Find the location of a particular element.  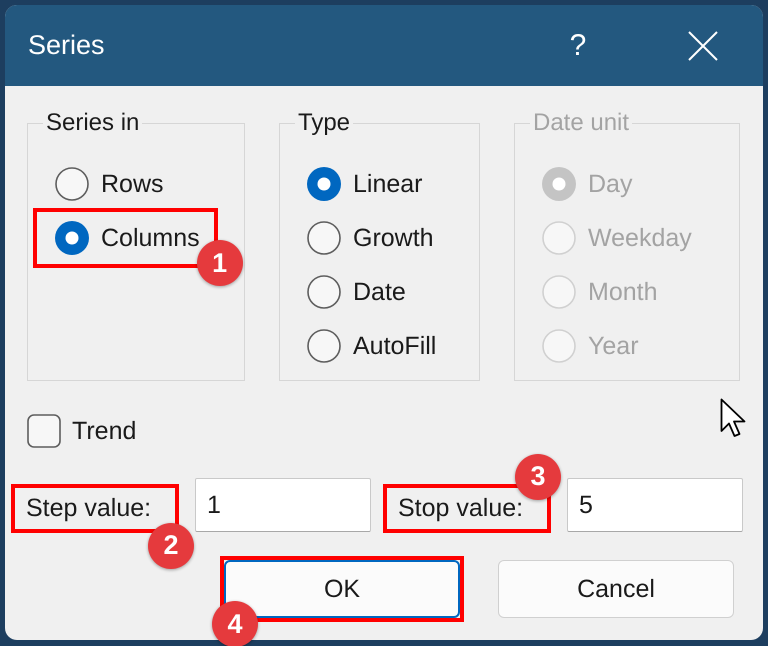

step-marker: 4 is located at coordinates (235, 623).